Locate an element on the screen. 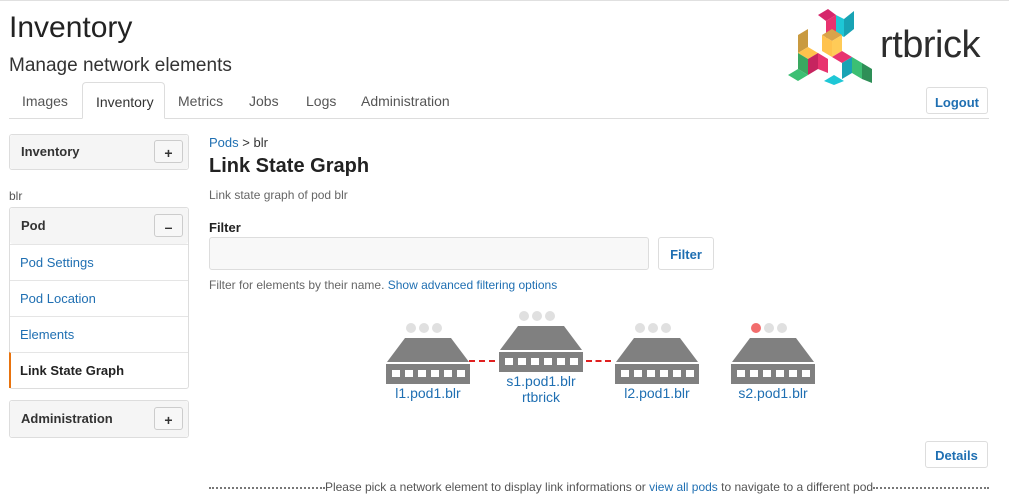 The image size is (1009, 501). section-title: Link State Graph is located at coordinates (289, 166).